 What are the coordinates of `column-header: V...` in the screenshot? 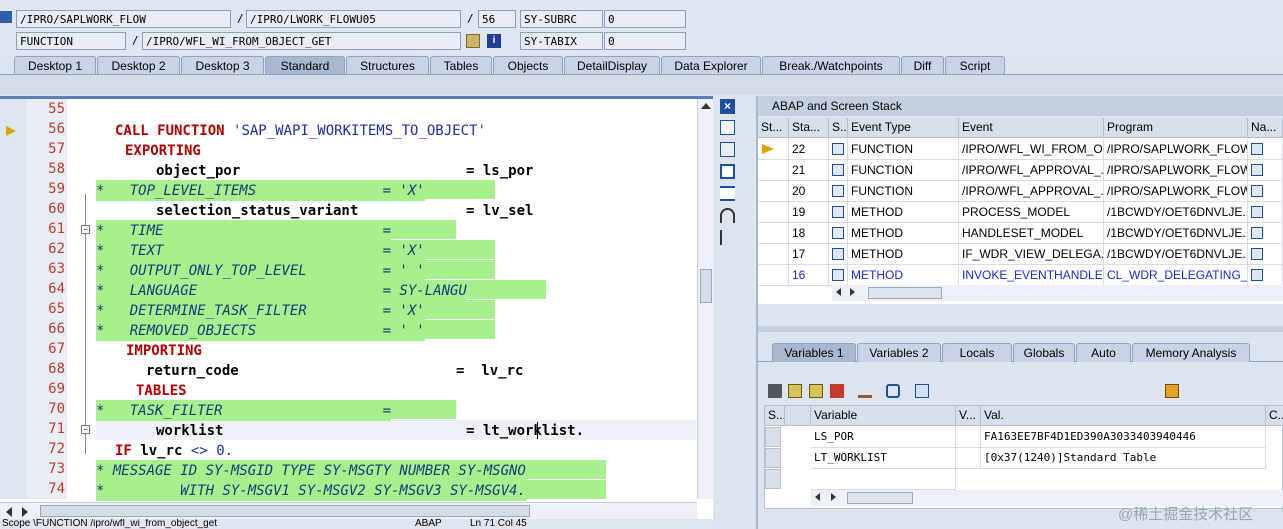 It's located at (968, 416).